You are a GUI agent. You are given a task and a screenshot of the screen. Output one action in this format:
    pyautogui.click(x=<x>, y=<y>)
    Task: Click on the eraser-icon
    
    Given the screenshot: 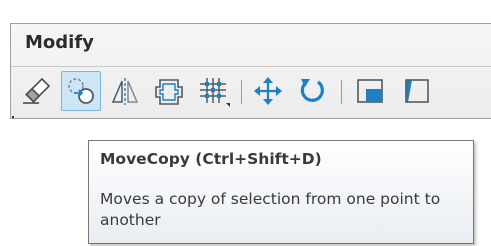 What is the action you would take?
    pyautogui.click(x=37, y=90)
    